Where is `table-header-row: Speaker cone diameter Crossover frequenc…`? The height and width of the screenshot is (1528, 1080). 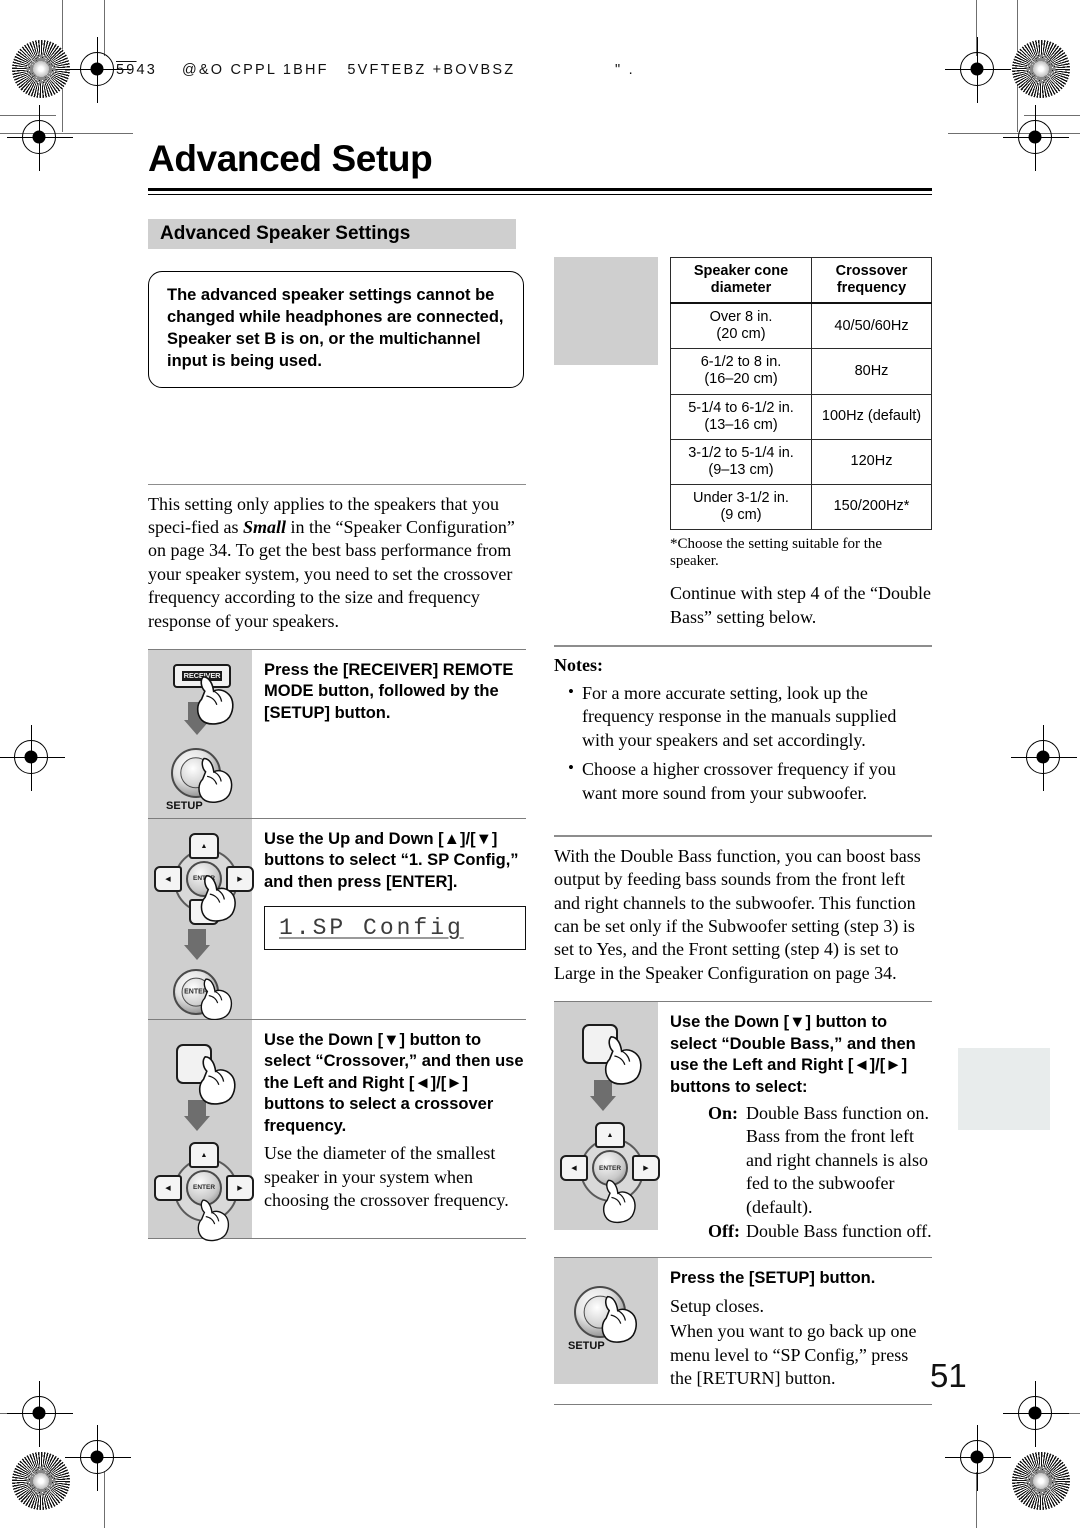
table-header-row: Speaker cone diameter Crossover frequenc… is located at coordinates (801, 280).